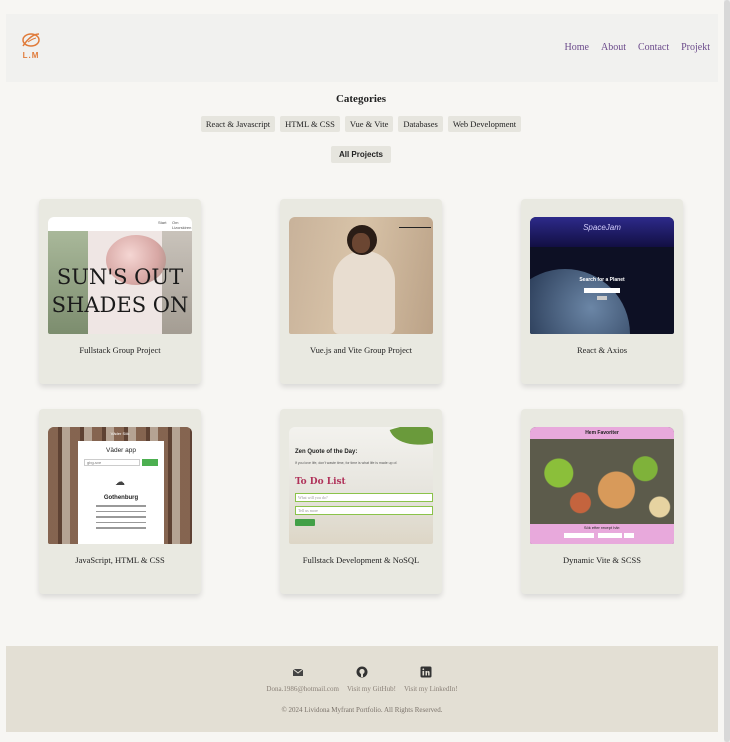 This screenshot has height=742, width=730. What do you see at coordinates (121, 450) in the screenshot?
I see `thumb-app-title: Väder app` at bounding box center [121, 450].